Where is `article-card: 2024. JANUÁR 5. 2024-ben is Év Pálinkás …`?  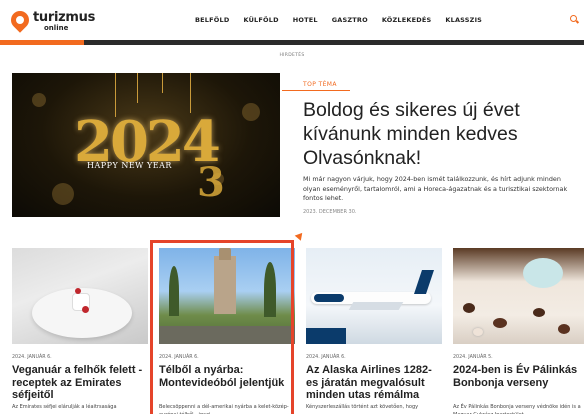 article-card: 2024. JANUÁR 5. 2024-ben is Év Pálinkás … is located at coordinates (518, 331).